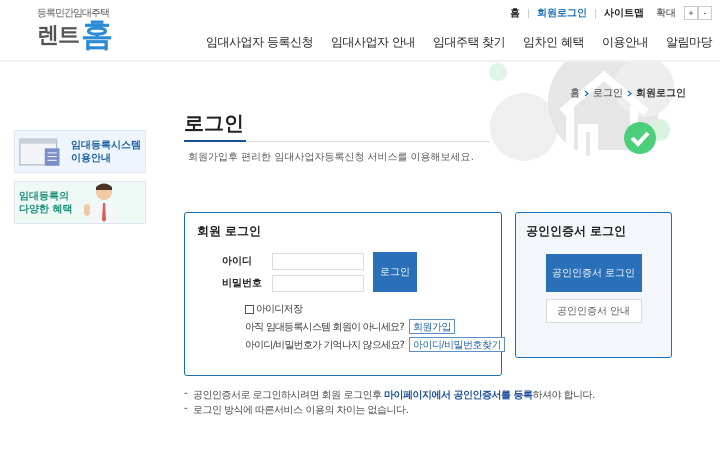  I want to click on page-subtitle: 회원가입후 편리한 임대사업자등록신청 서비스를 이용해보세요., so click(331, 157).